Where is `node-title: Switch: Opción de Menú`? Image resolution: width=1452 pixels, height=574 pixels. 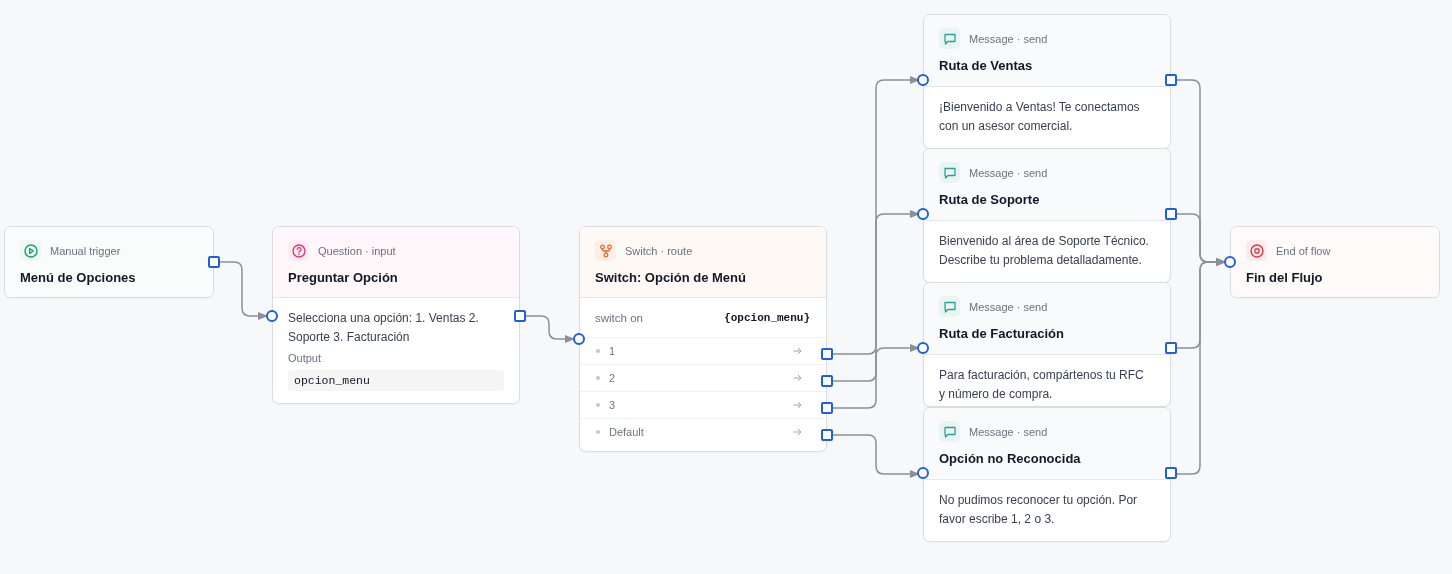 node-title: Switch: Opción de Menú is located at coordinates (671, 277).